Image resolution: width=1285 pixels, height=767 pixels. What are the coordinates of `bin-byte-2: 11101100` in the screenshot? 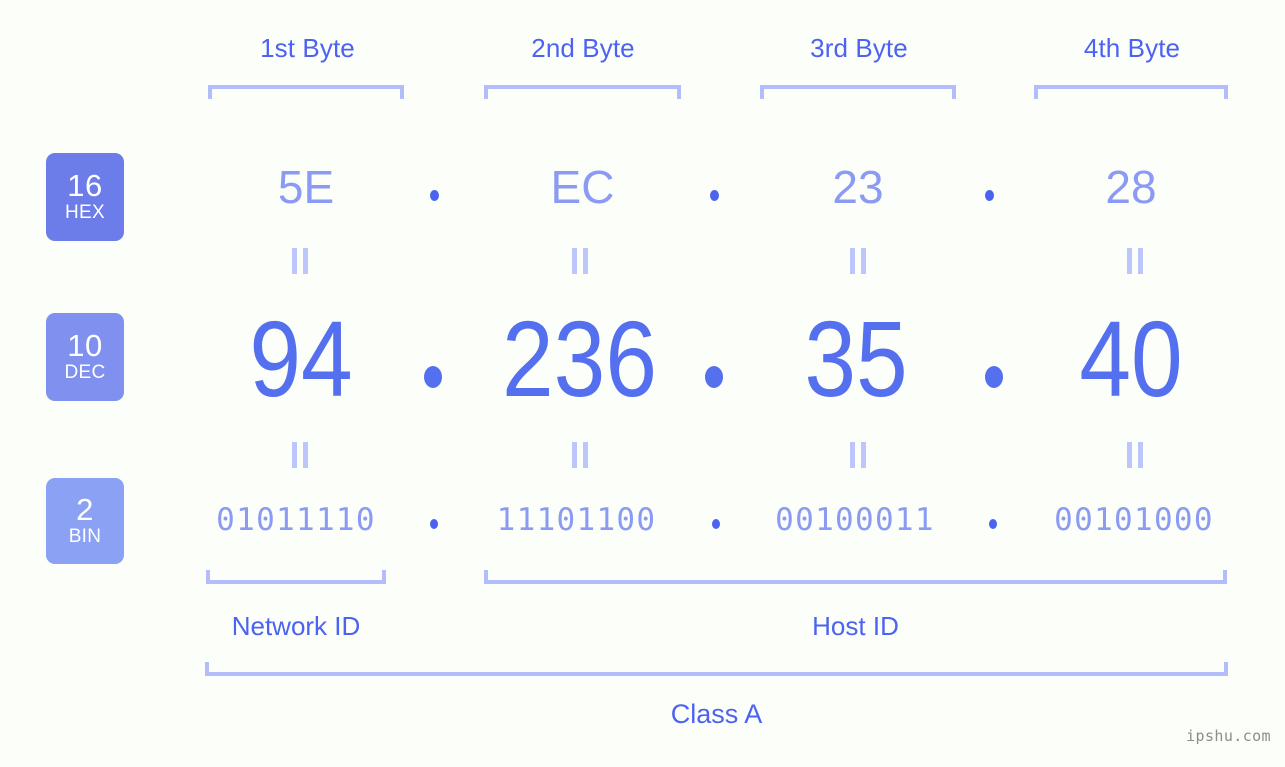 It's located at (576, 520).